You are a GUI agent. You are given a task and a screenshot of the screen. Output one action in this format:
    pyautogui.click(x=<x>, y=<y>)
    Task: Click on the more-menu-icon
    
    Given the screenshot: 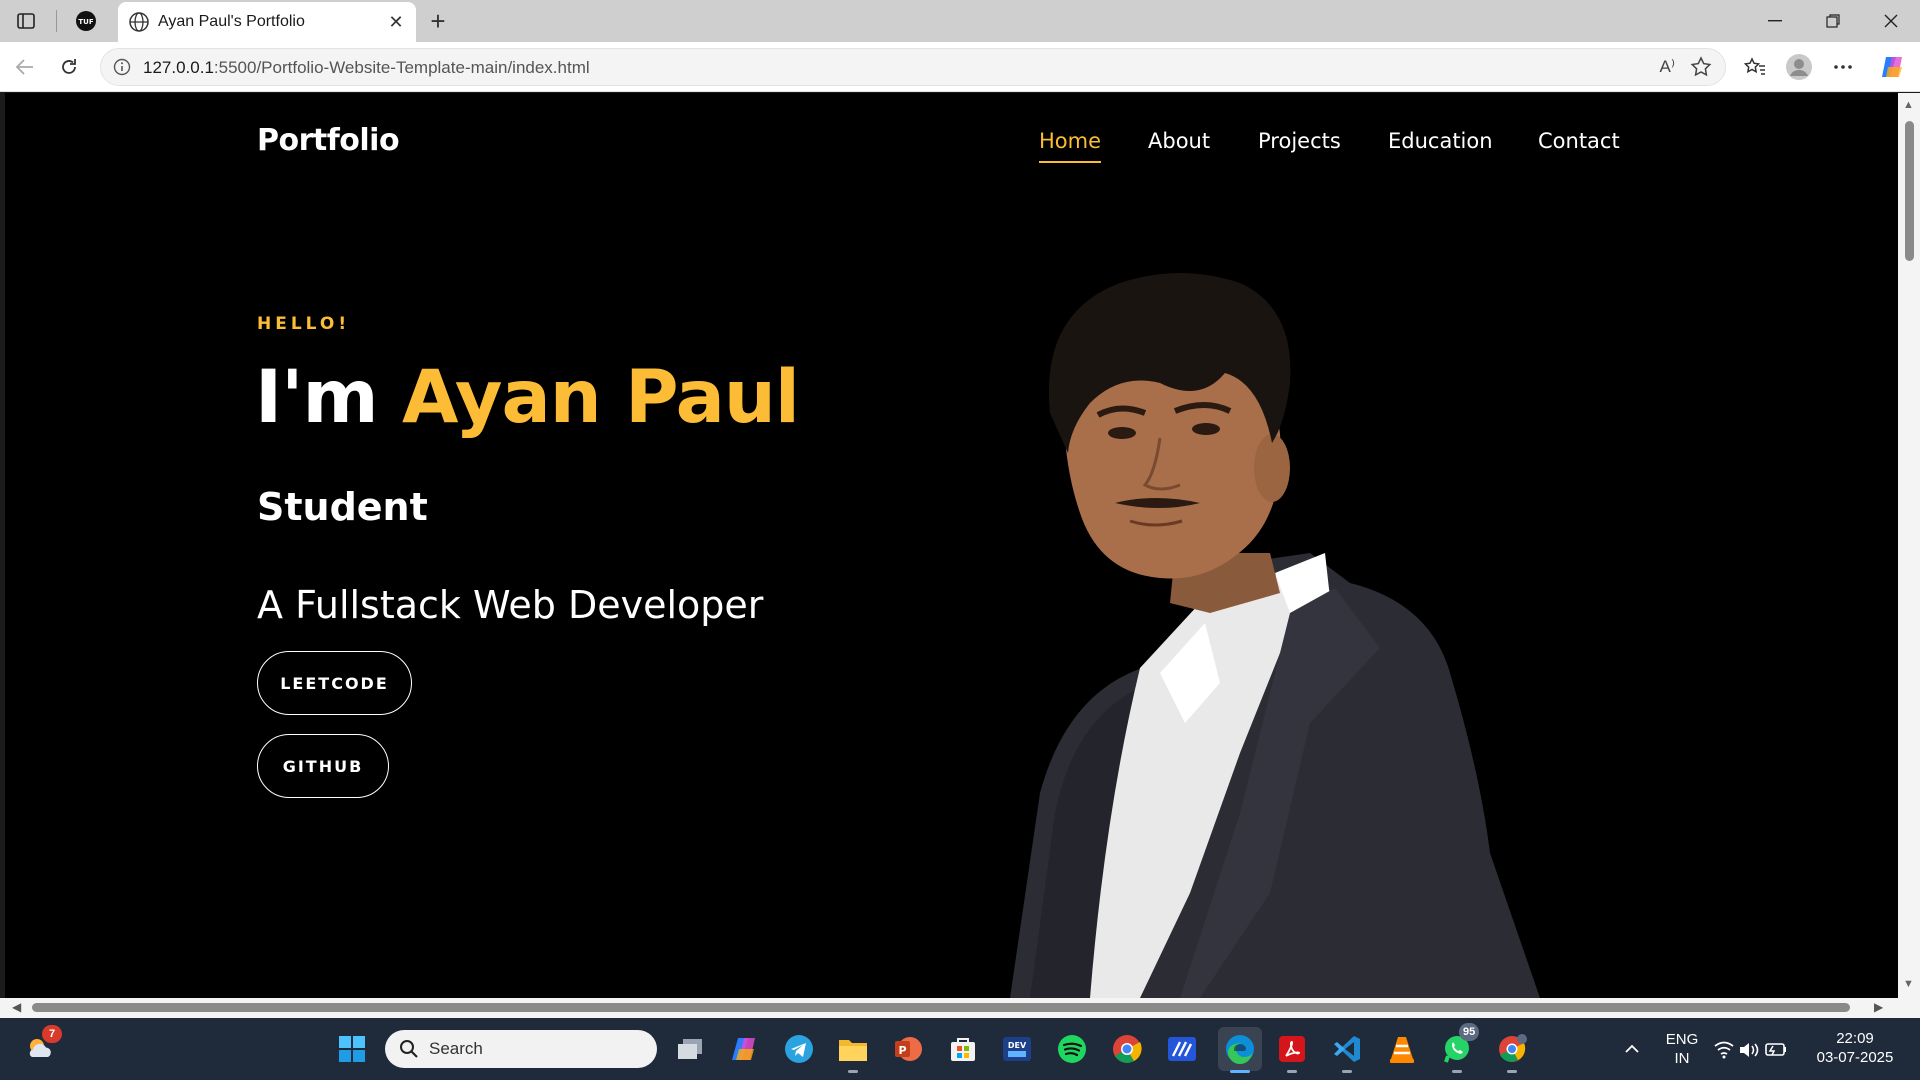 What is the action you would take?
    pyautogui.click(x=1843, y=67)
    